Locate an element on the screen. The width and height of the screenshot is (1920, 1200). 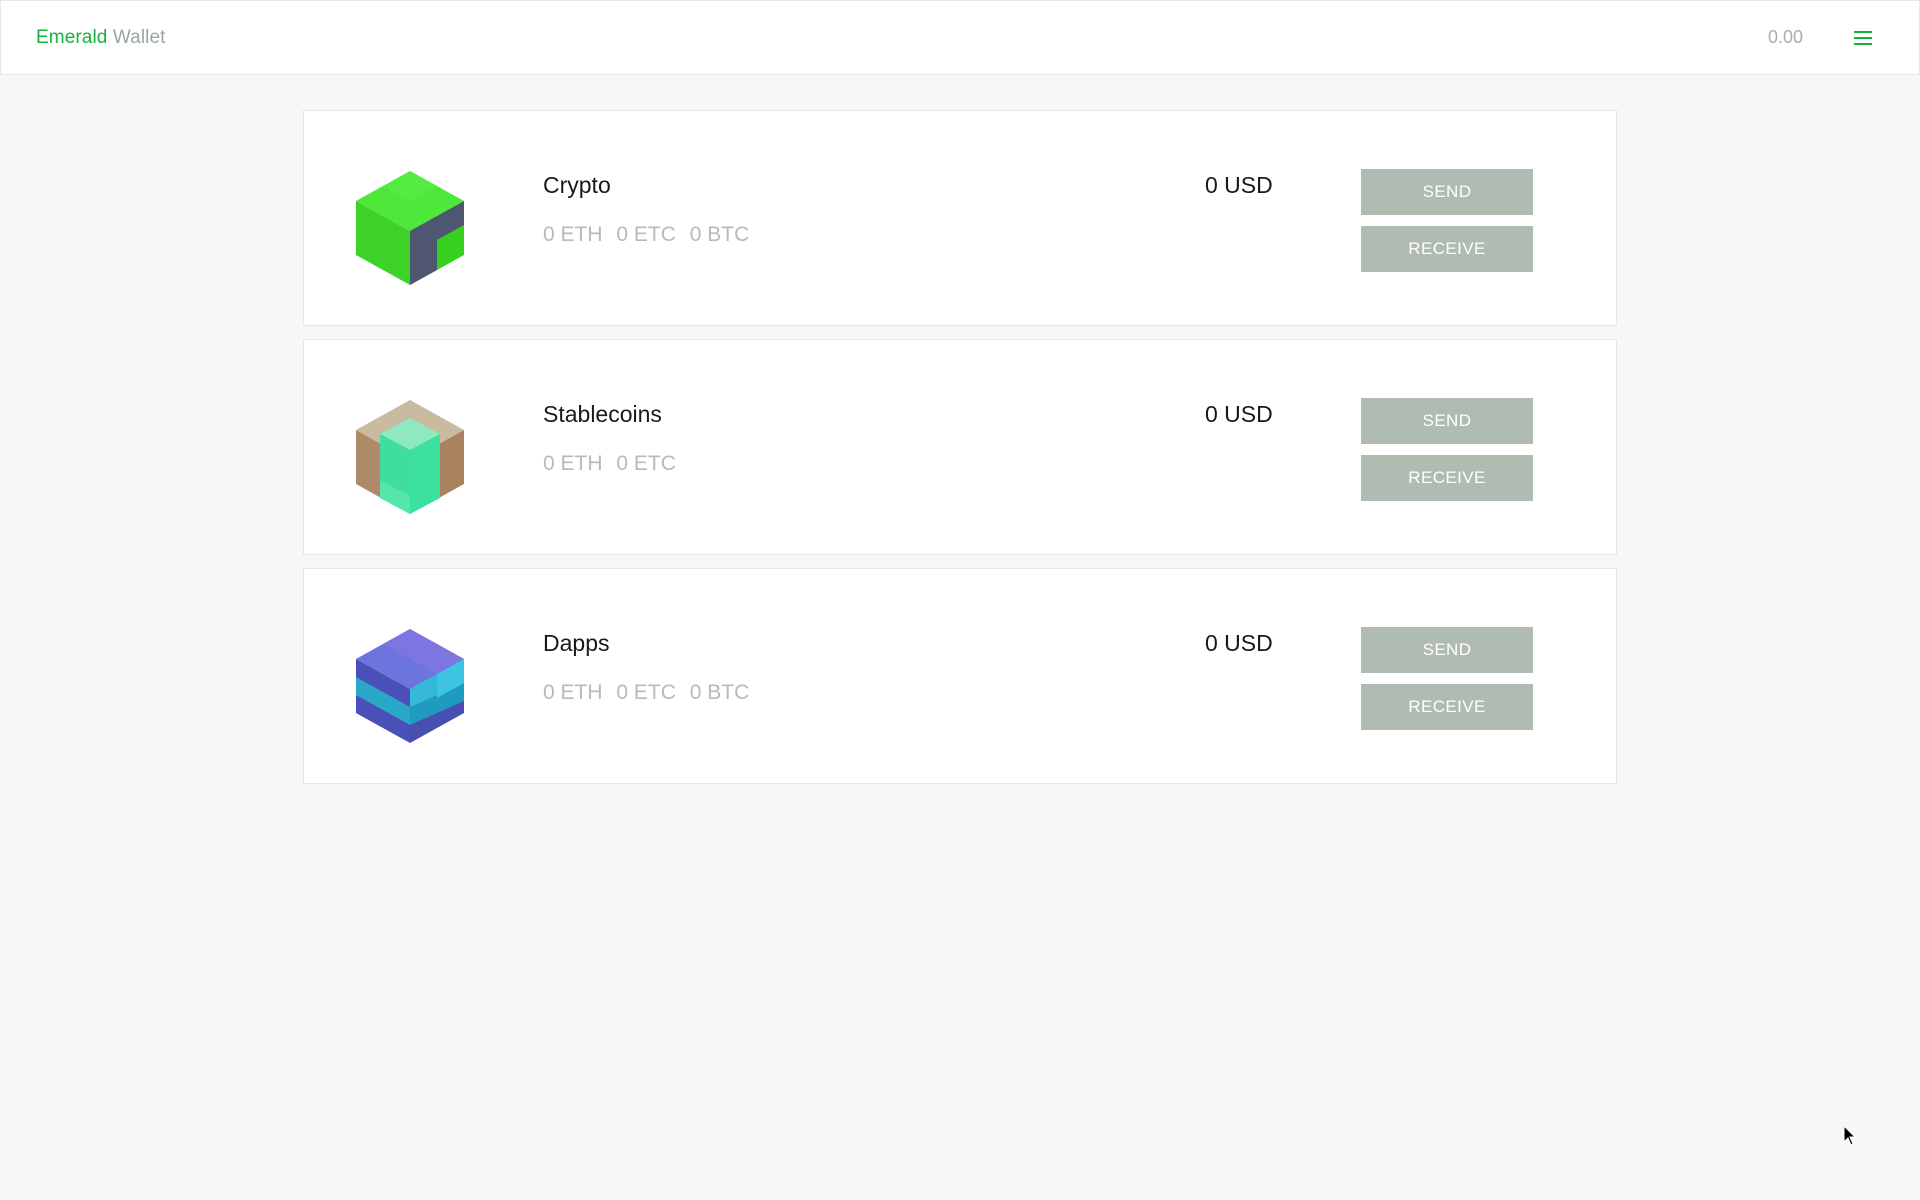
mouse-pointer-icon is located at coordinates (1850, 1135).